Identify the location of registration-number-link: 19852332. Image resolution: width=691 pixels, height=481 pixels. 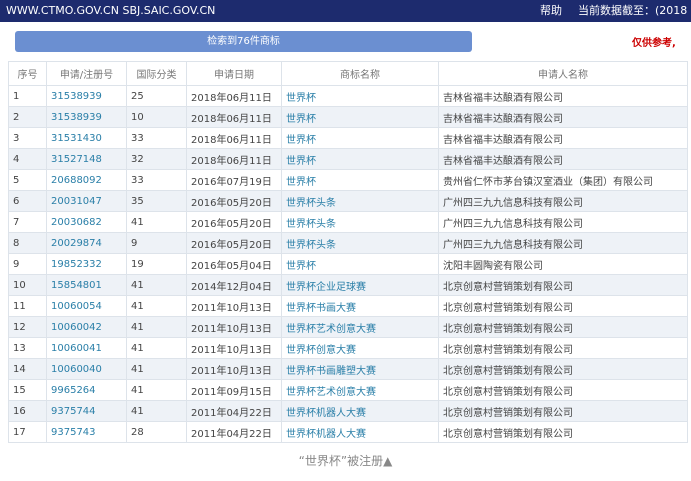
(86, 264).